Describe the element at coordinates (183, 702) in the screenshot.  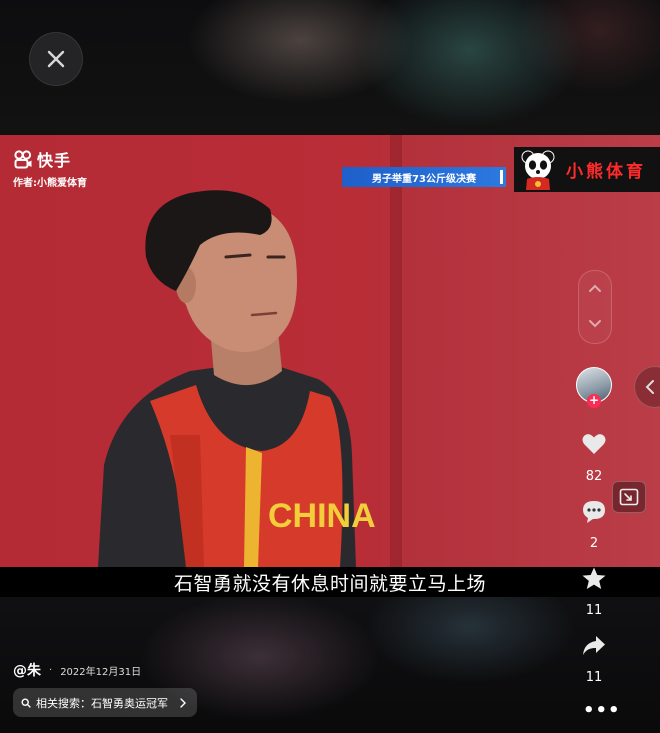
I see `chevron-right-icon` at that location.